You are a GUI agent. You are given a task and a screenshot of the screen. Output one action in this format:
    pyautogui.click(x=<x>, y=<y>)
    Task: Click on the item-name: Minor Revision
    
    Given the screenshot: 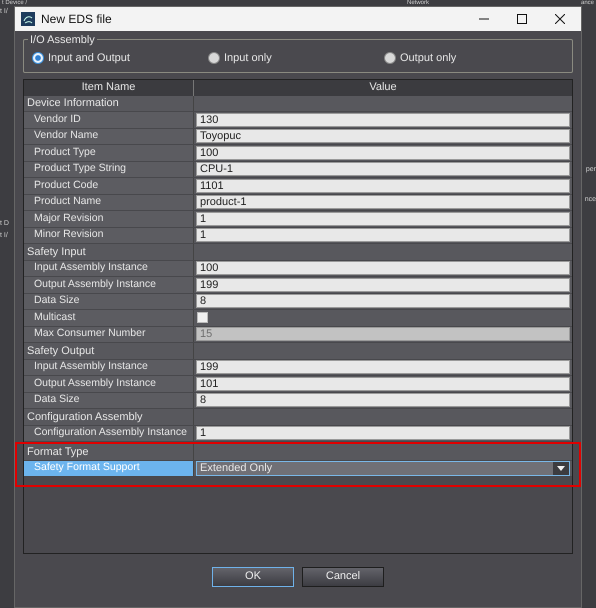 What is the action you would take?
    pyautogui.click(x=109, y=235)
    